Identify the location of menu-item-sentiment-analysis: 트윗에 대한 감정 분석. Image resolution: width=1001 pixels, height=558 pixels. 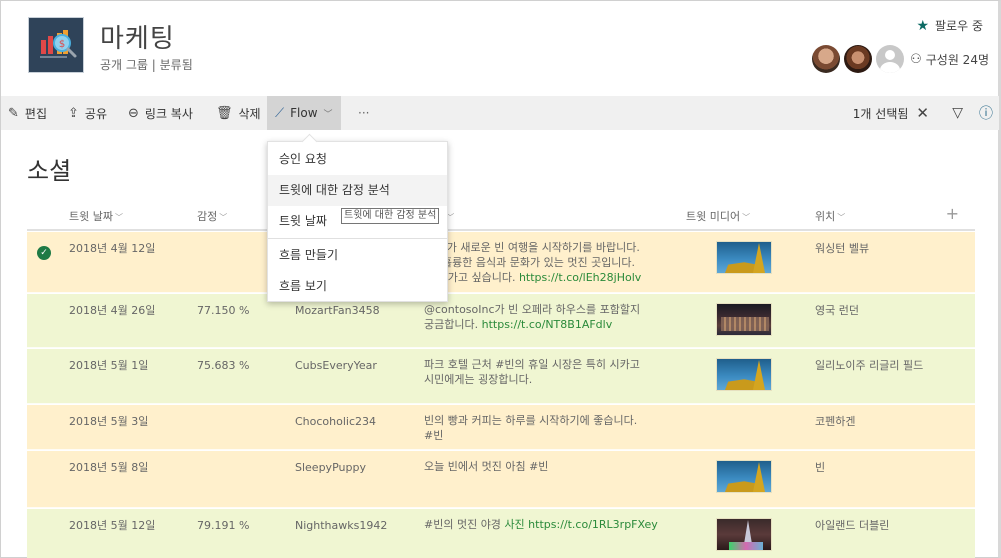
(357, 190).